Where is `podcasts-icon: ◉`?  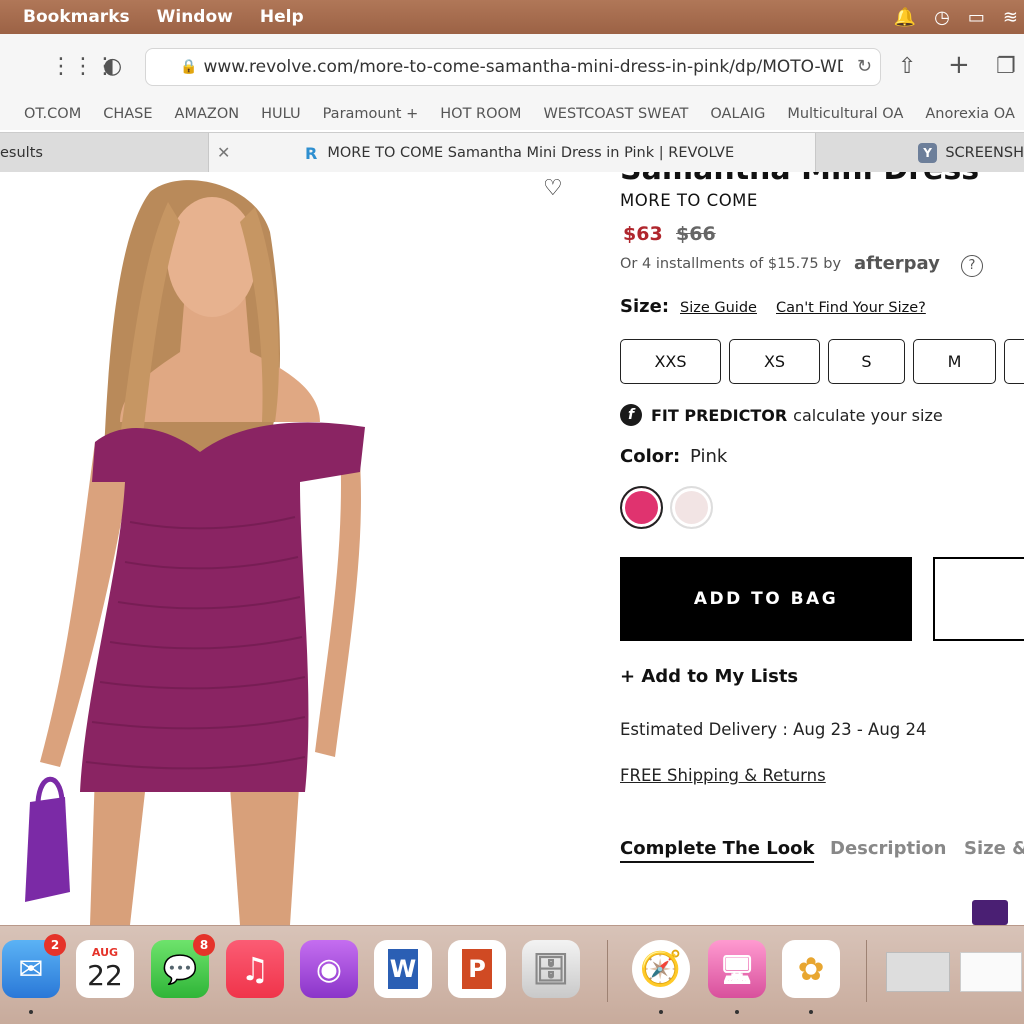 podcasts-icon: ◉ is located at coordinates (329, 969).